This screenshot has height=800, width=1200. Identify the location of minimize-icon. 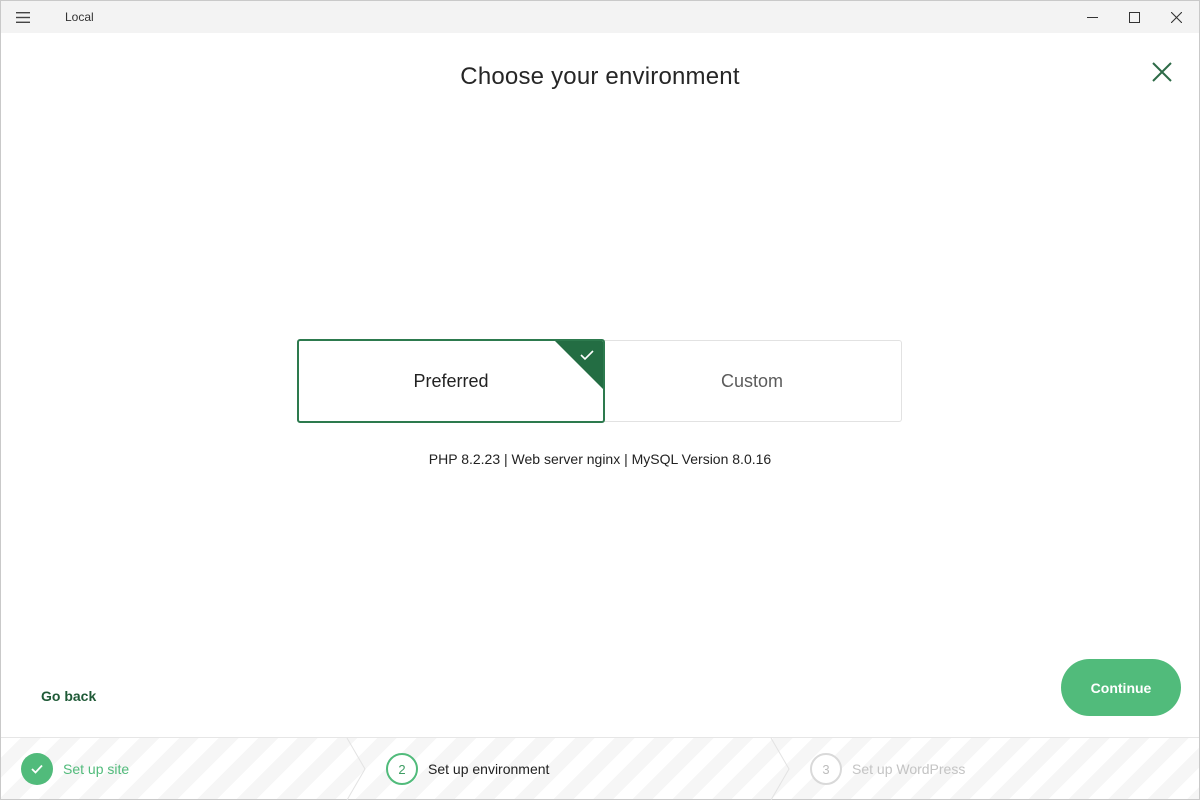
(1092, 17).